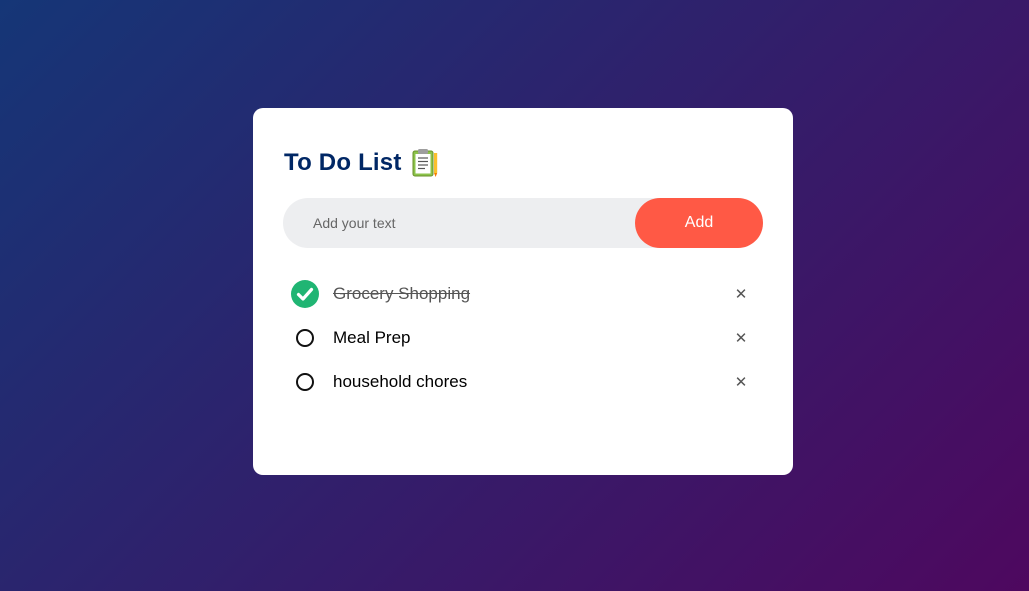 The width and height of the screenshot is (1029, 591). I want to click on task-item: Grocery Shopping ✕, so click(523, 294).